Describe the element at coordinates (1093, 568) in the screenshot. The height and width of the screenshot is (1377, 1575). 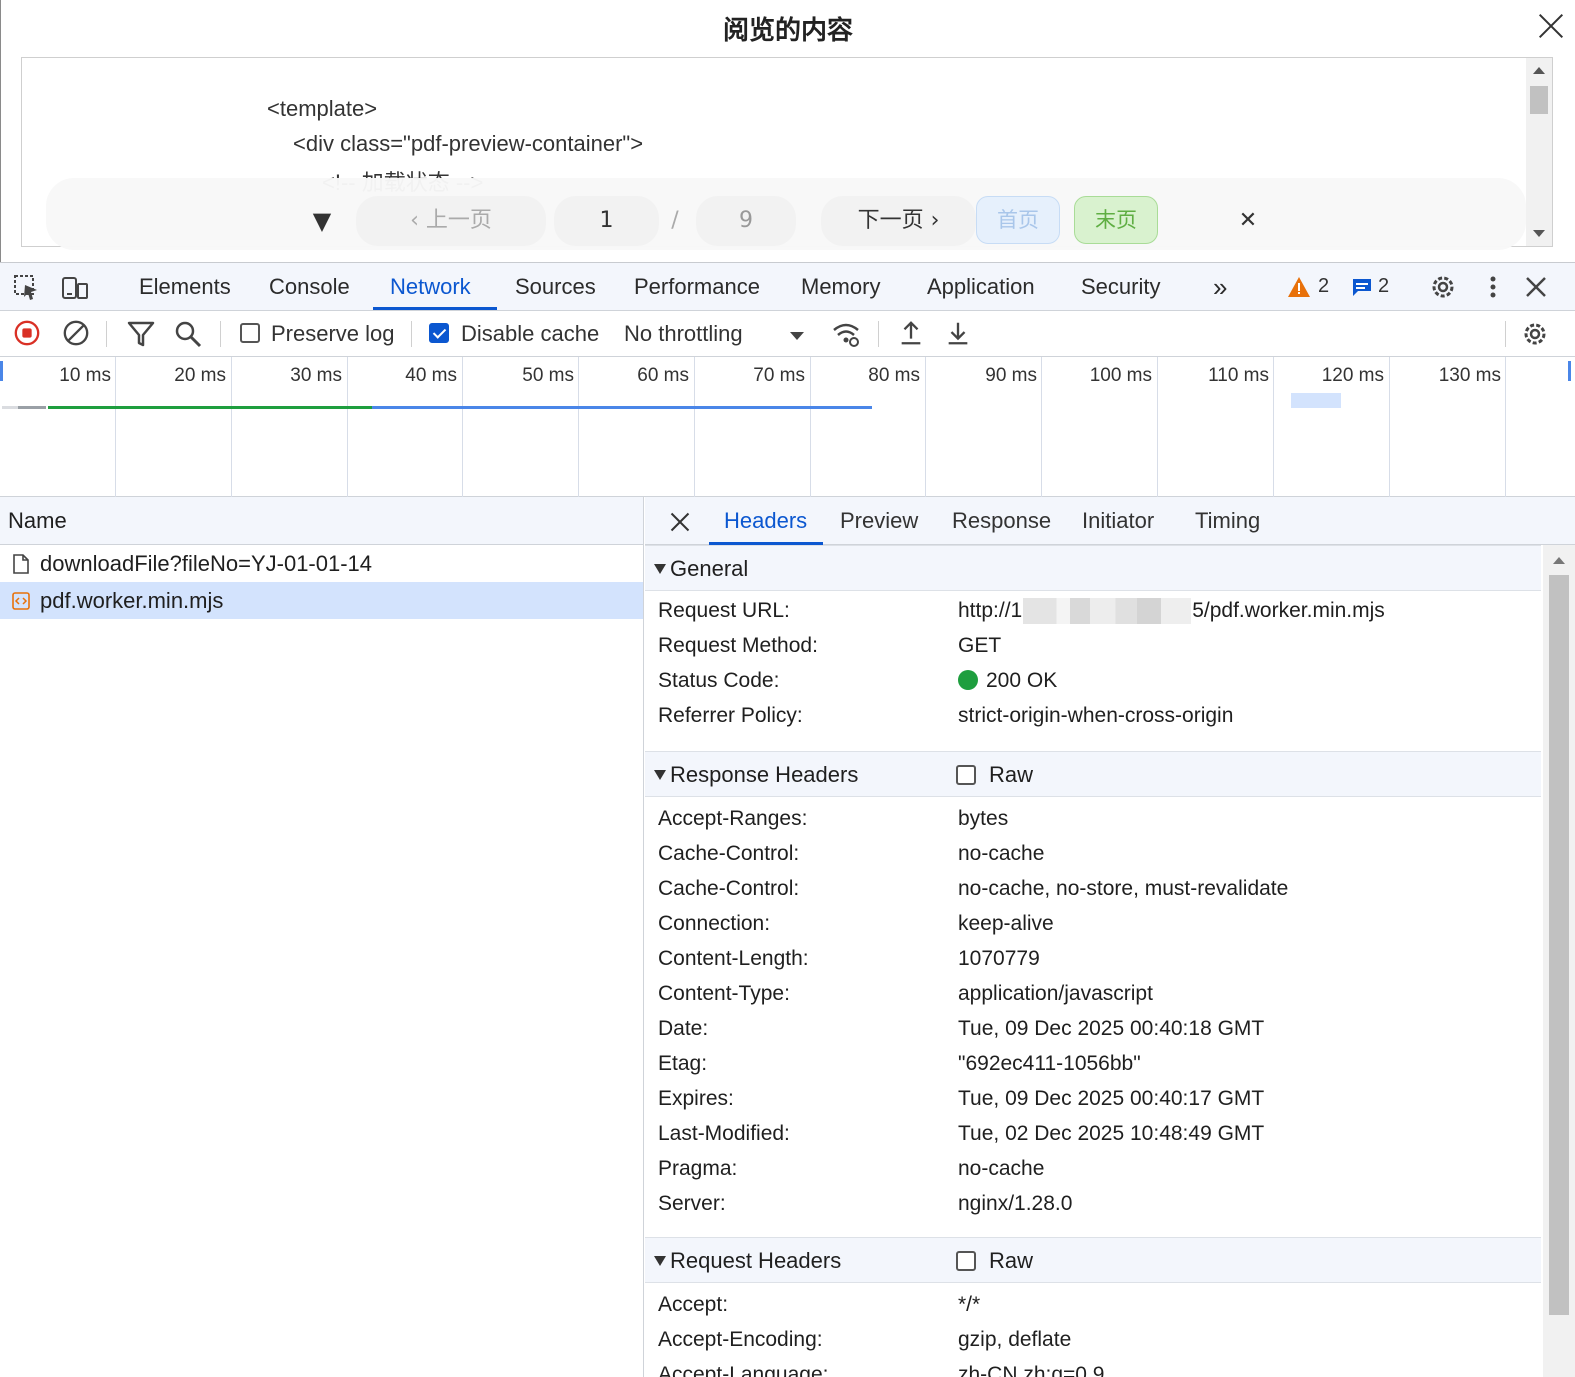
I see `general-section-header: General` at that location.